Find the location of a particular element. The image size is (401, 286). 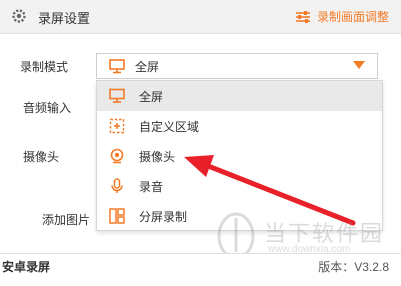

split-screen-icon is located at coordinates (117, 216).